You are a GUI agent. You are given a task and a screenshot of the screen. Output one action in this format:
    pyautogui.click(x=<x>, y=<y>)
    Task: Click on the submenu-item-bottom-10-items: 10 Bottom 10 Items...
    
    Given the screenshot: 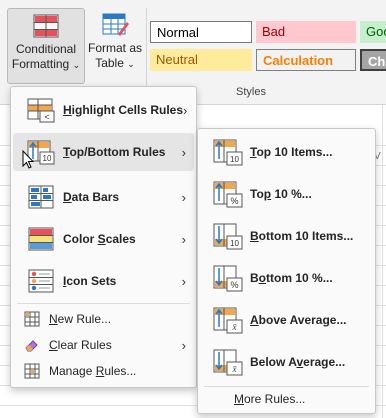 What is the action you would take?
    pyautogui.click(x=286, y=236)
    